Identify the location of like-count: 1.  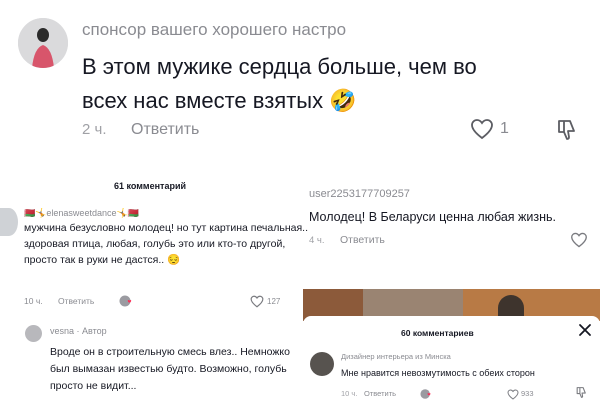
(504, 128).